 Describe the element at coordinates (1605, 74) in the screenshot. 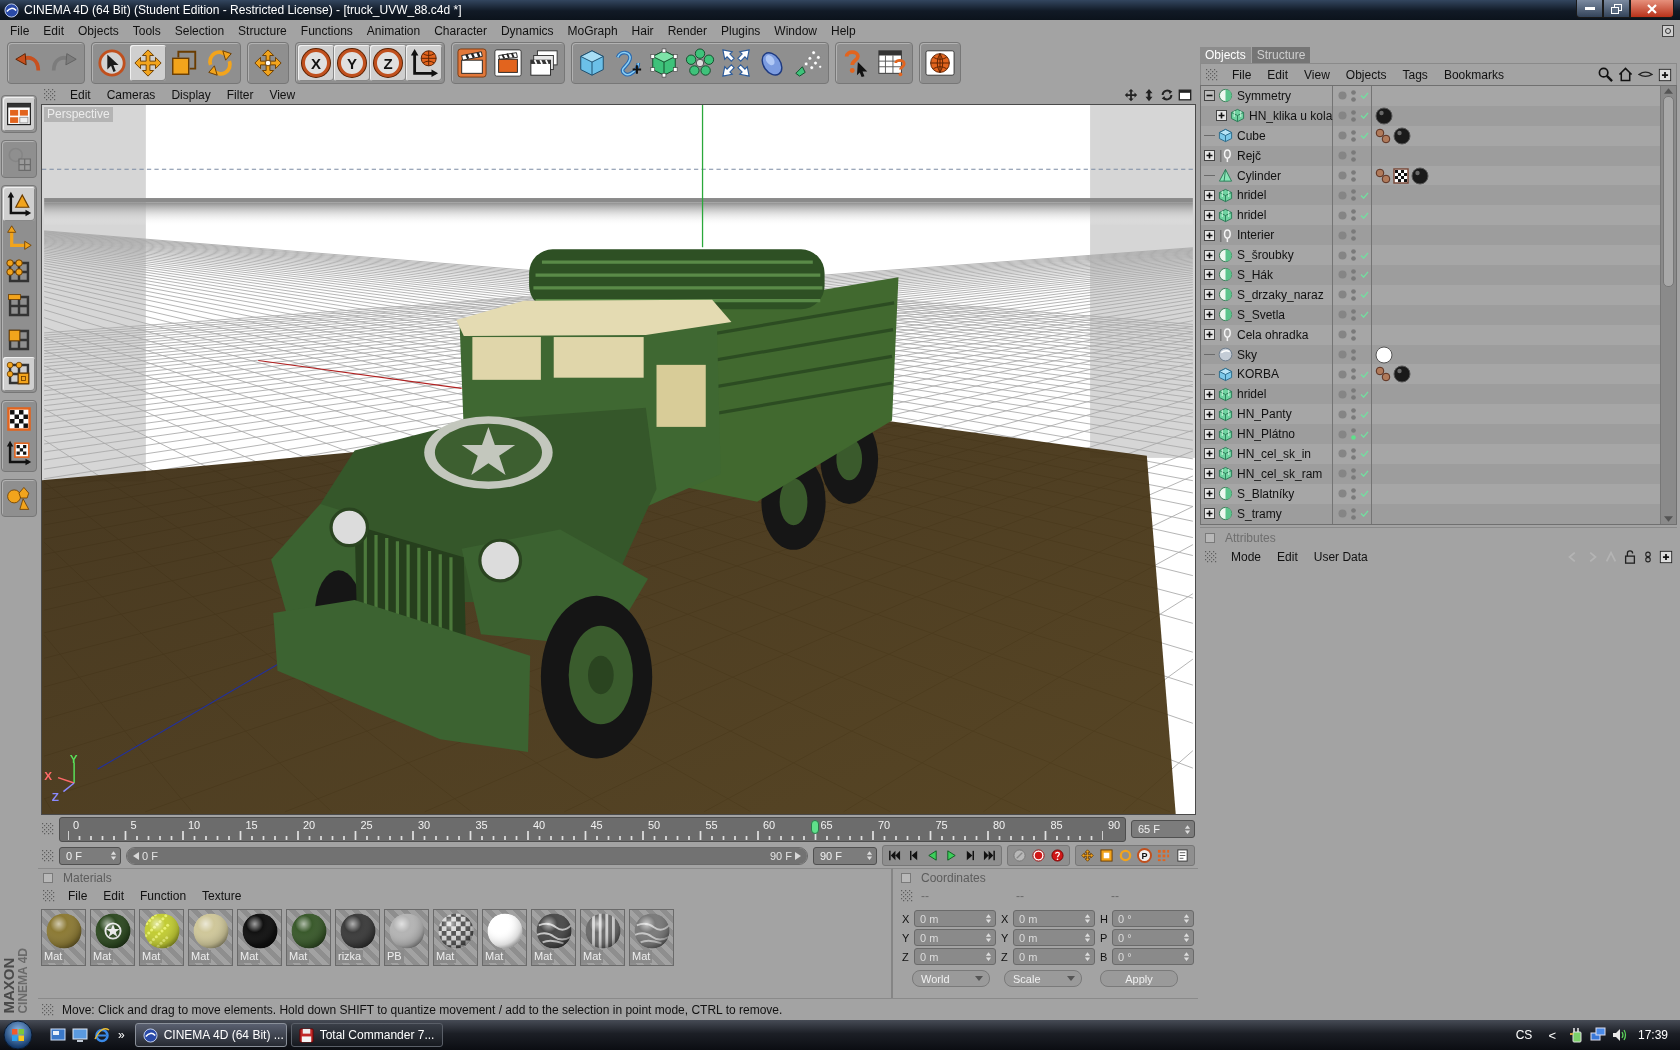

I see `search-icon` at that location.